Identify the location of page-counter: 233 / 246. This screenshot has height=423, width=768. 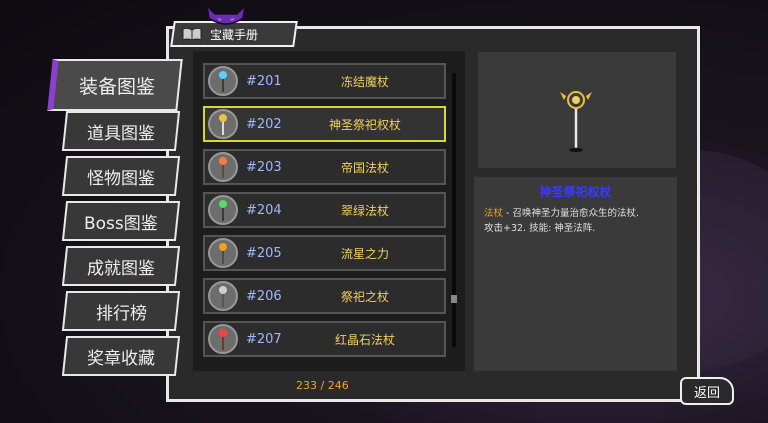
(322, 385).